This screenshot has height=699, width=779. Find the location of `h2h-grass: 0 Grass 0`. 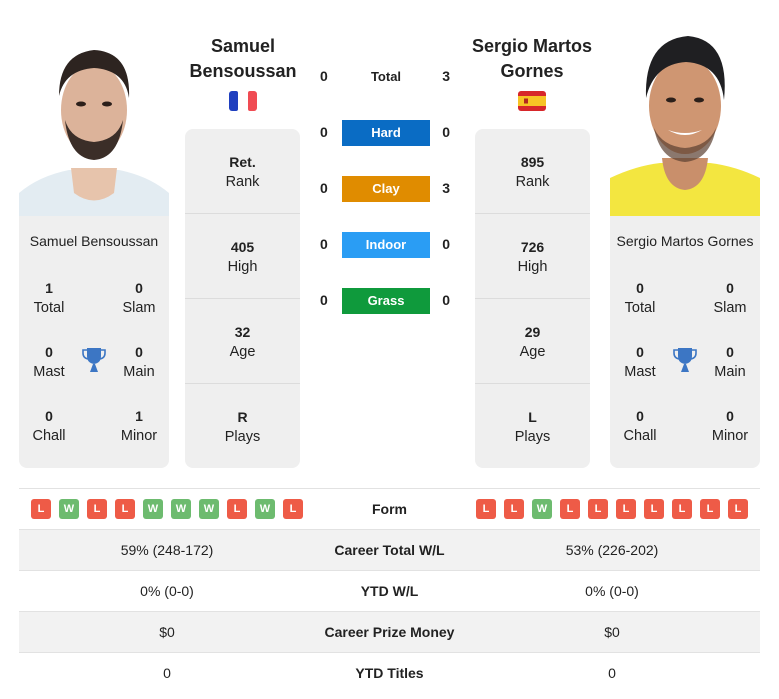

h2h-grass: 0 Grass 0 is located at coordinates (385, 301).